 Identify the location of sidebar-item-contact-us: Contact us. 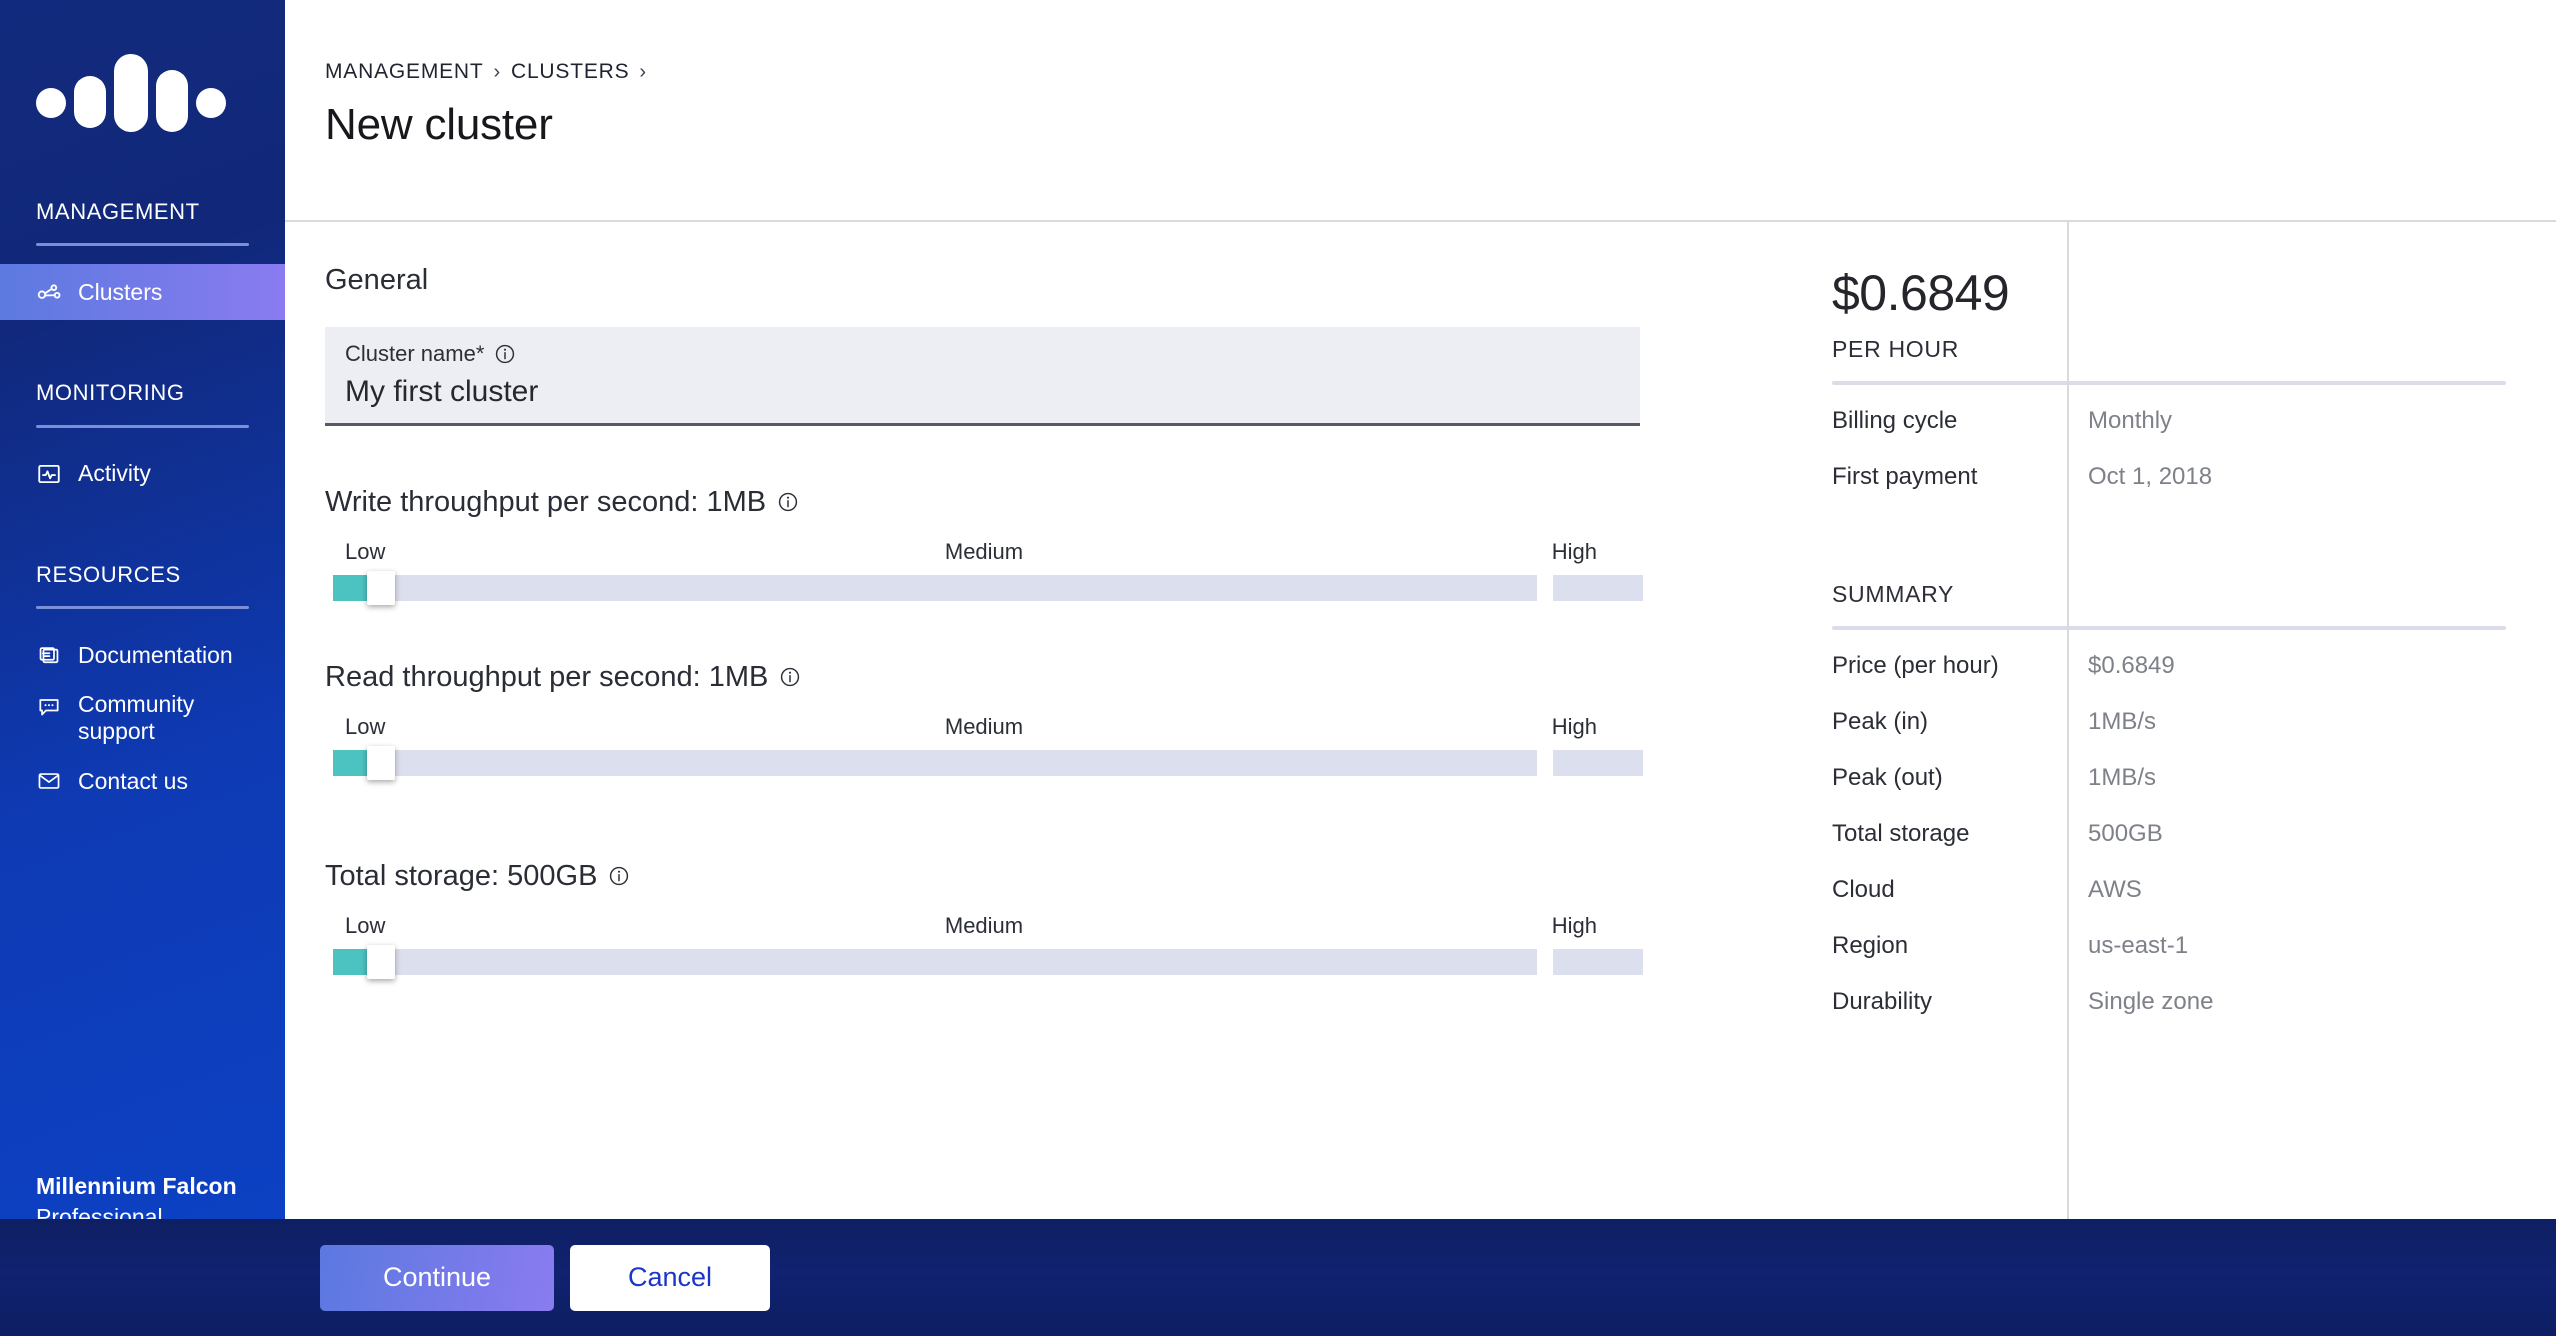
(142, 781).